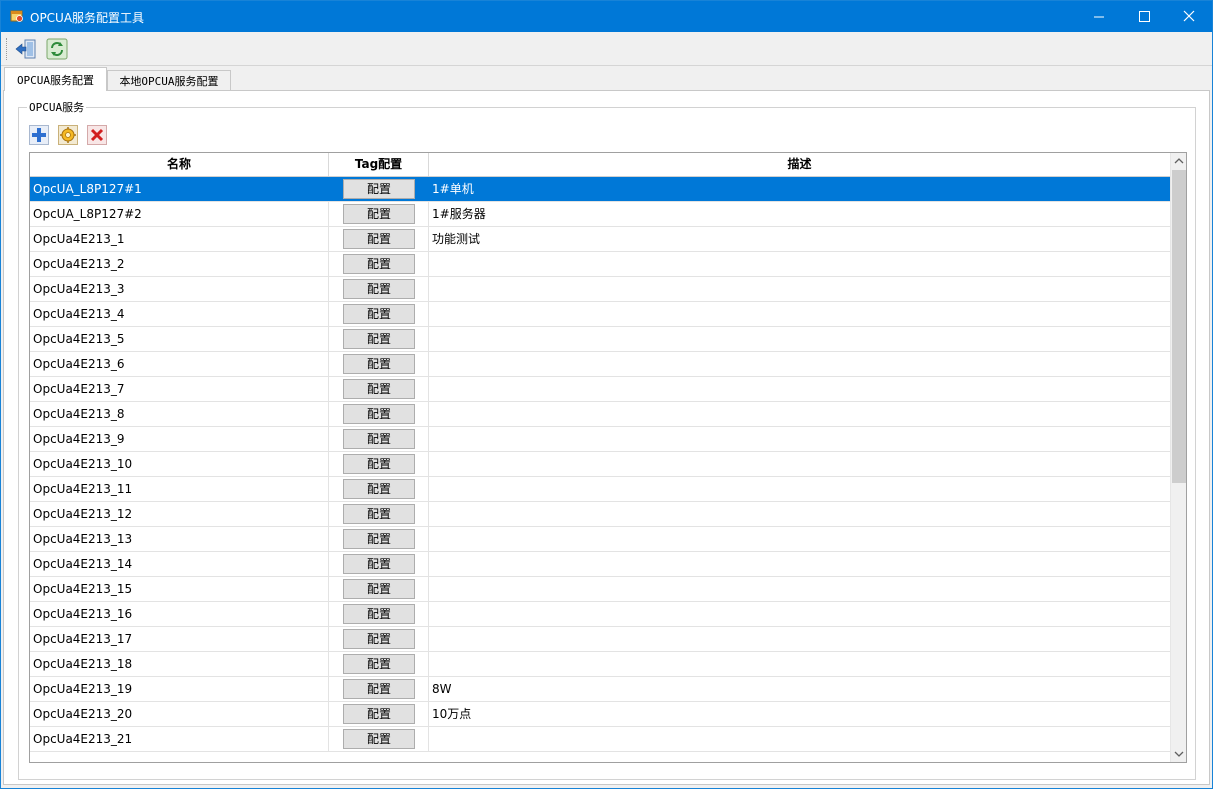 The width and height of the screenshot is (1213, 789). I want to click on tab-opcua-service-config: OPCUA服务配置, so click(55, 79).